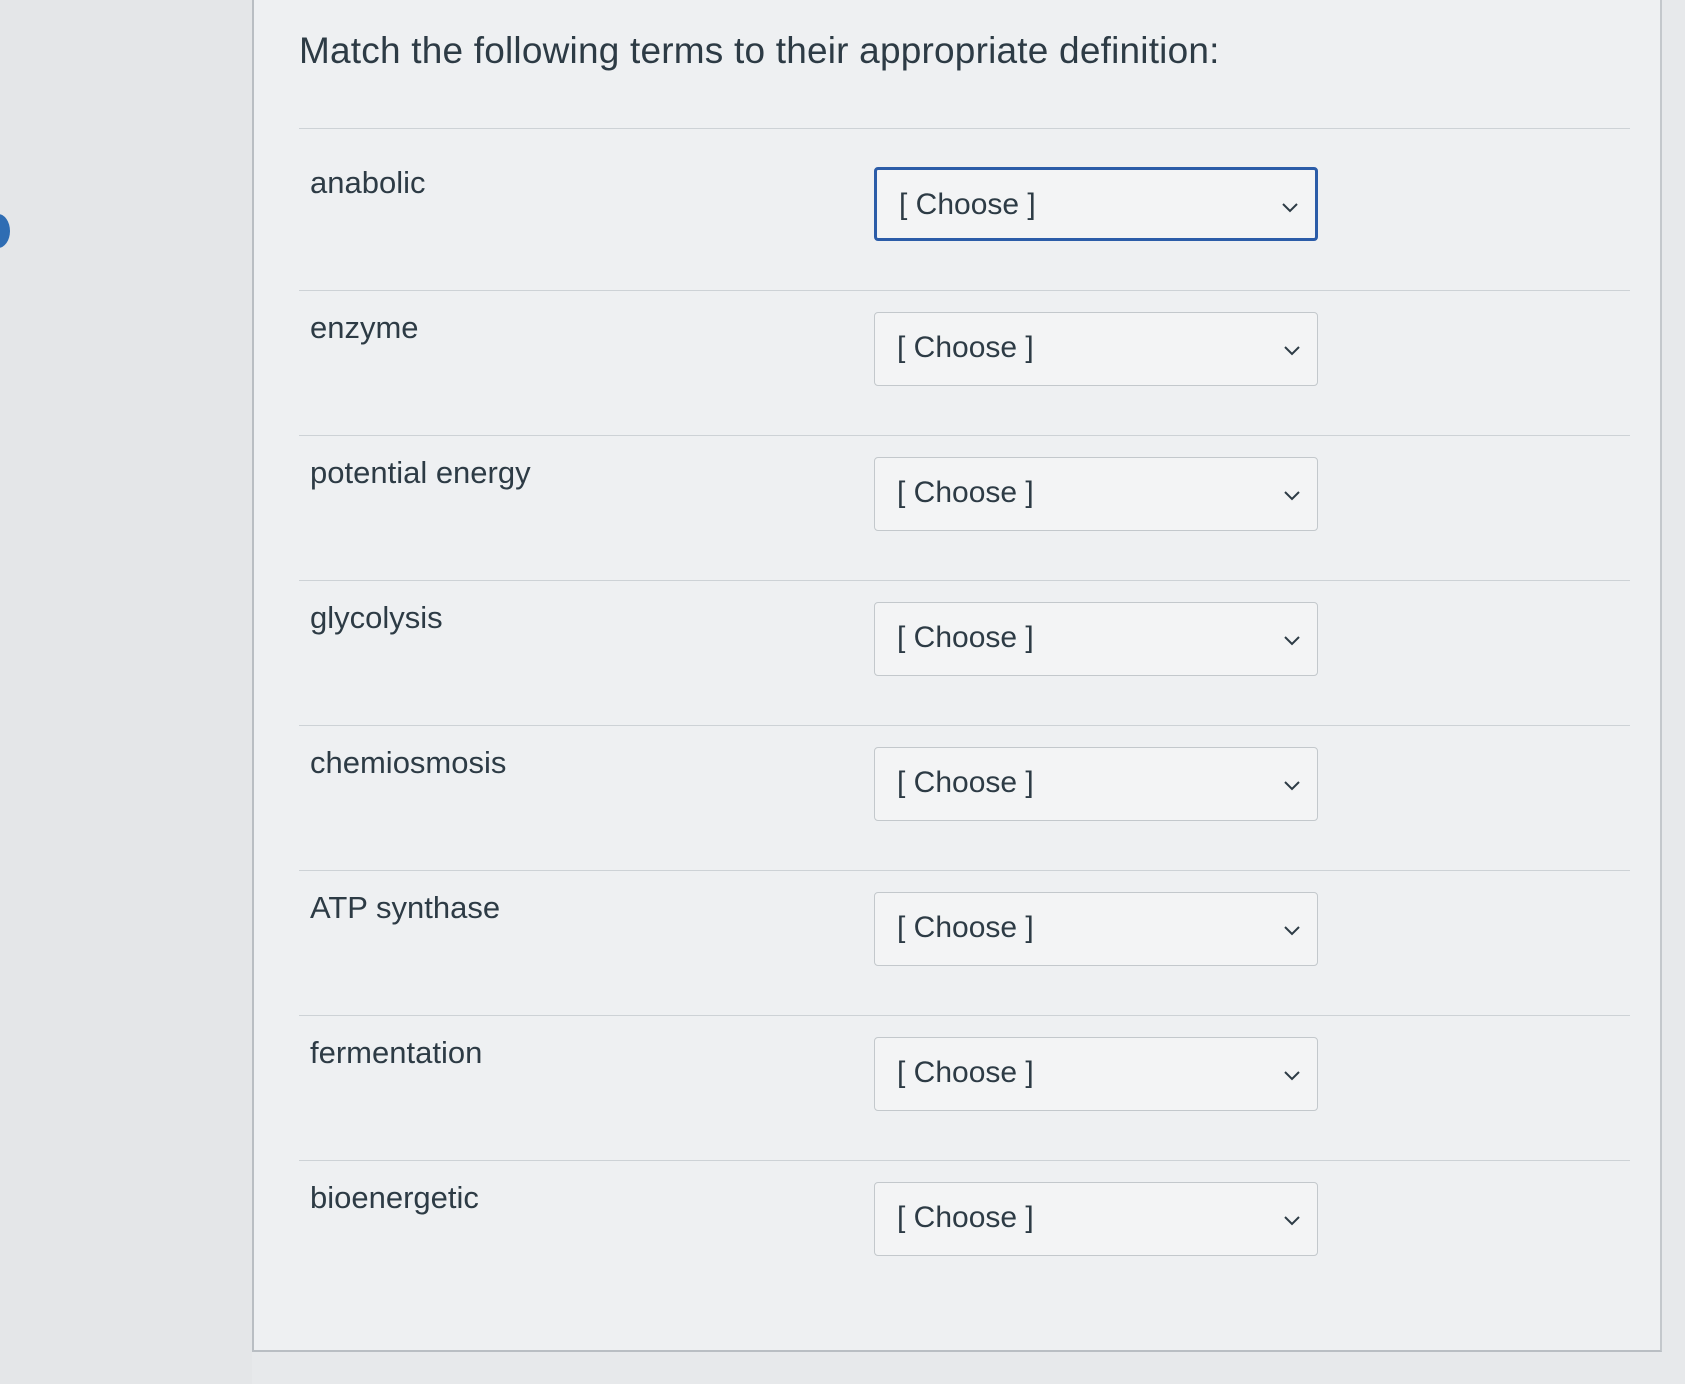  I want to click on answer-select-bioenergetic: [ Choose ], so click(1096, 1219).